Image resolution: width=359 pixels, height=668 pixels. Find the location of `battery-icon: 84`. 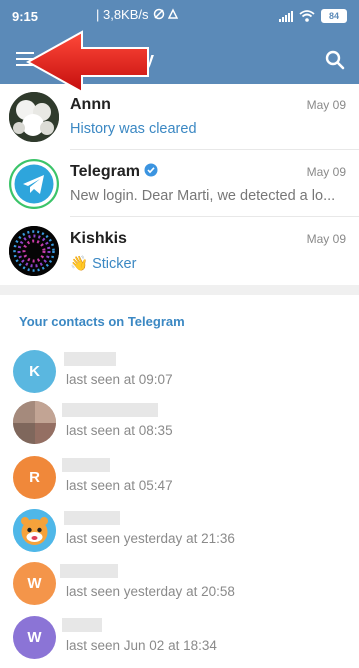

battery-icon: 84 is located at coordinates (334, 16).